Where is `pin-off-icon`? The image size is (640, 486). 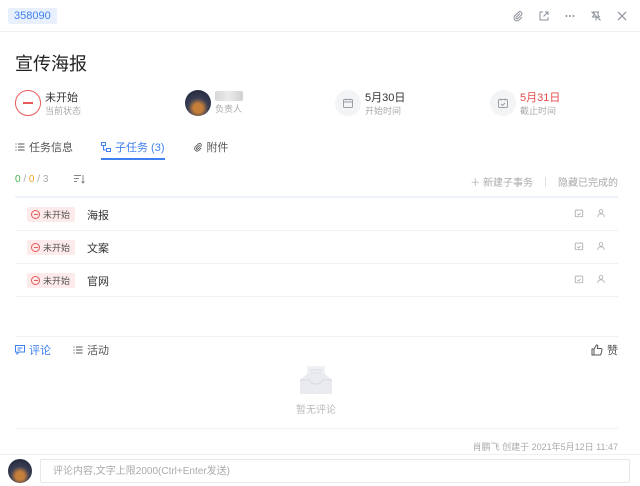
pin-off-icon is located at coordinates (596, 16).